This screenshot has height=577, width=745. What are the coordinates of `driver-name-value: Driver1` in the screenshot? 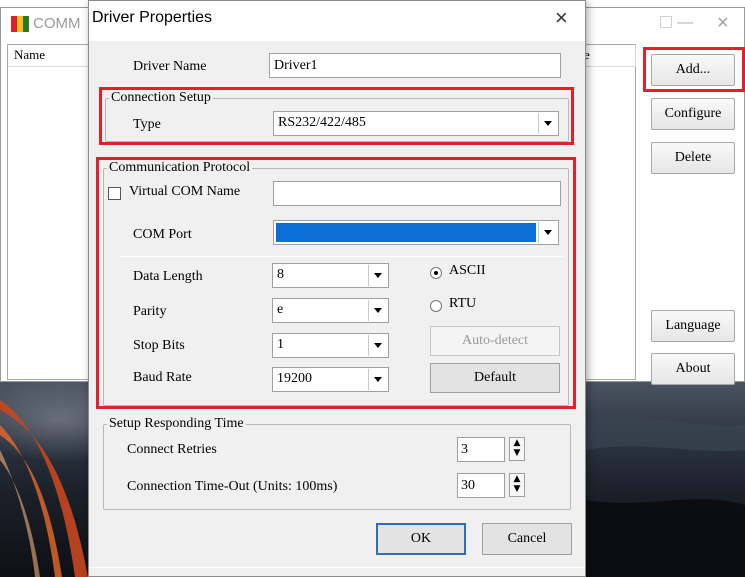 It's located at (296, 65).